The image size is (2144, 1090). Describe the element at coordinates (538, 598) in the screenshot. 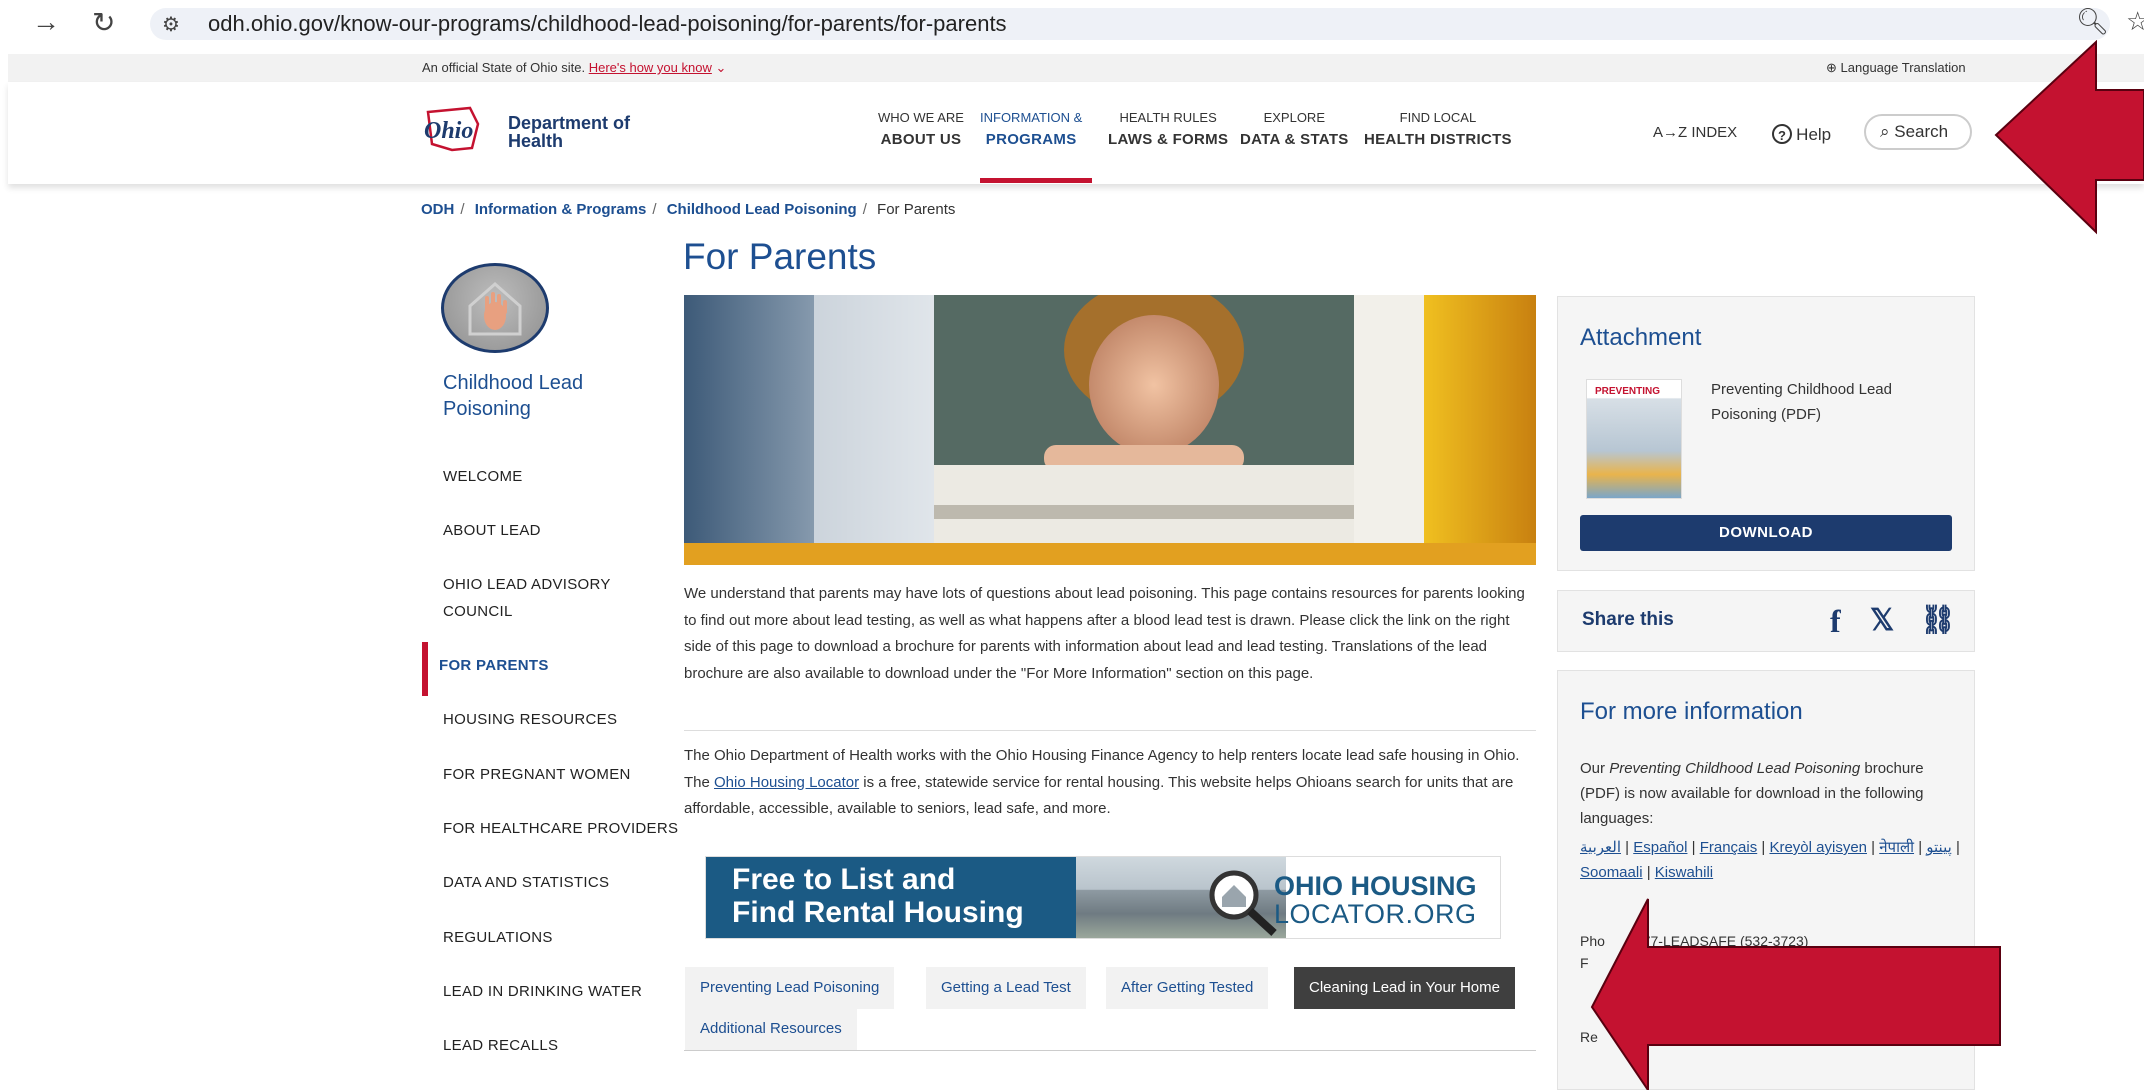

I see `sidebar-item-advisory-council: OHIO LEAD ADVISORY COUNCIL` at that location.